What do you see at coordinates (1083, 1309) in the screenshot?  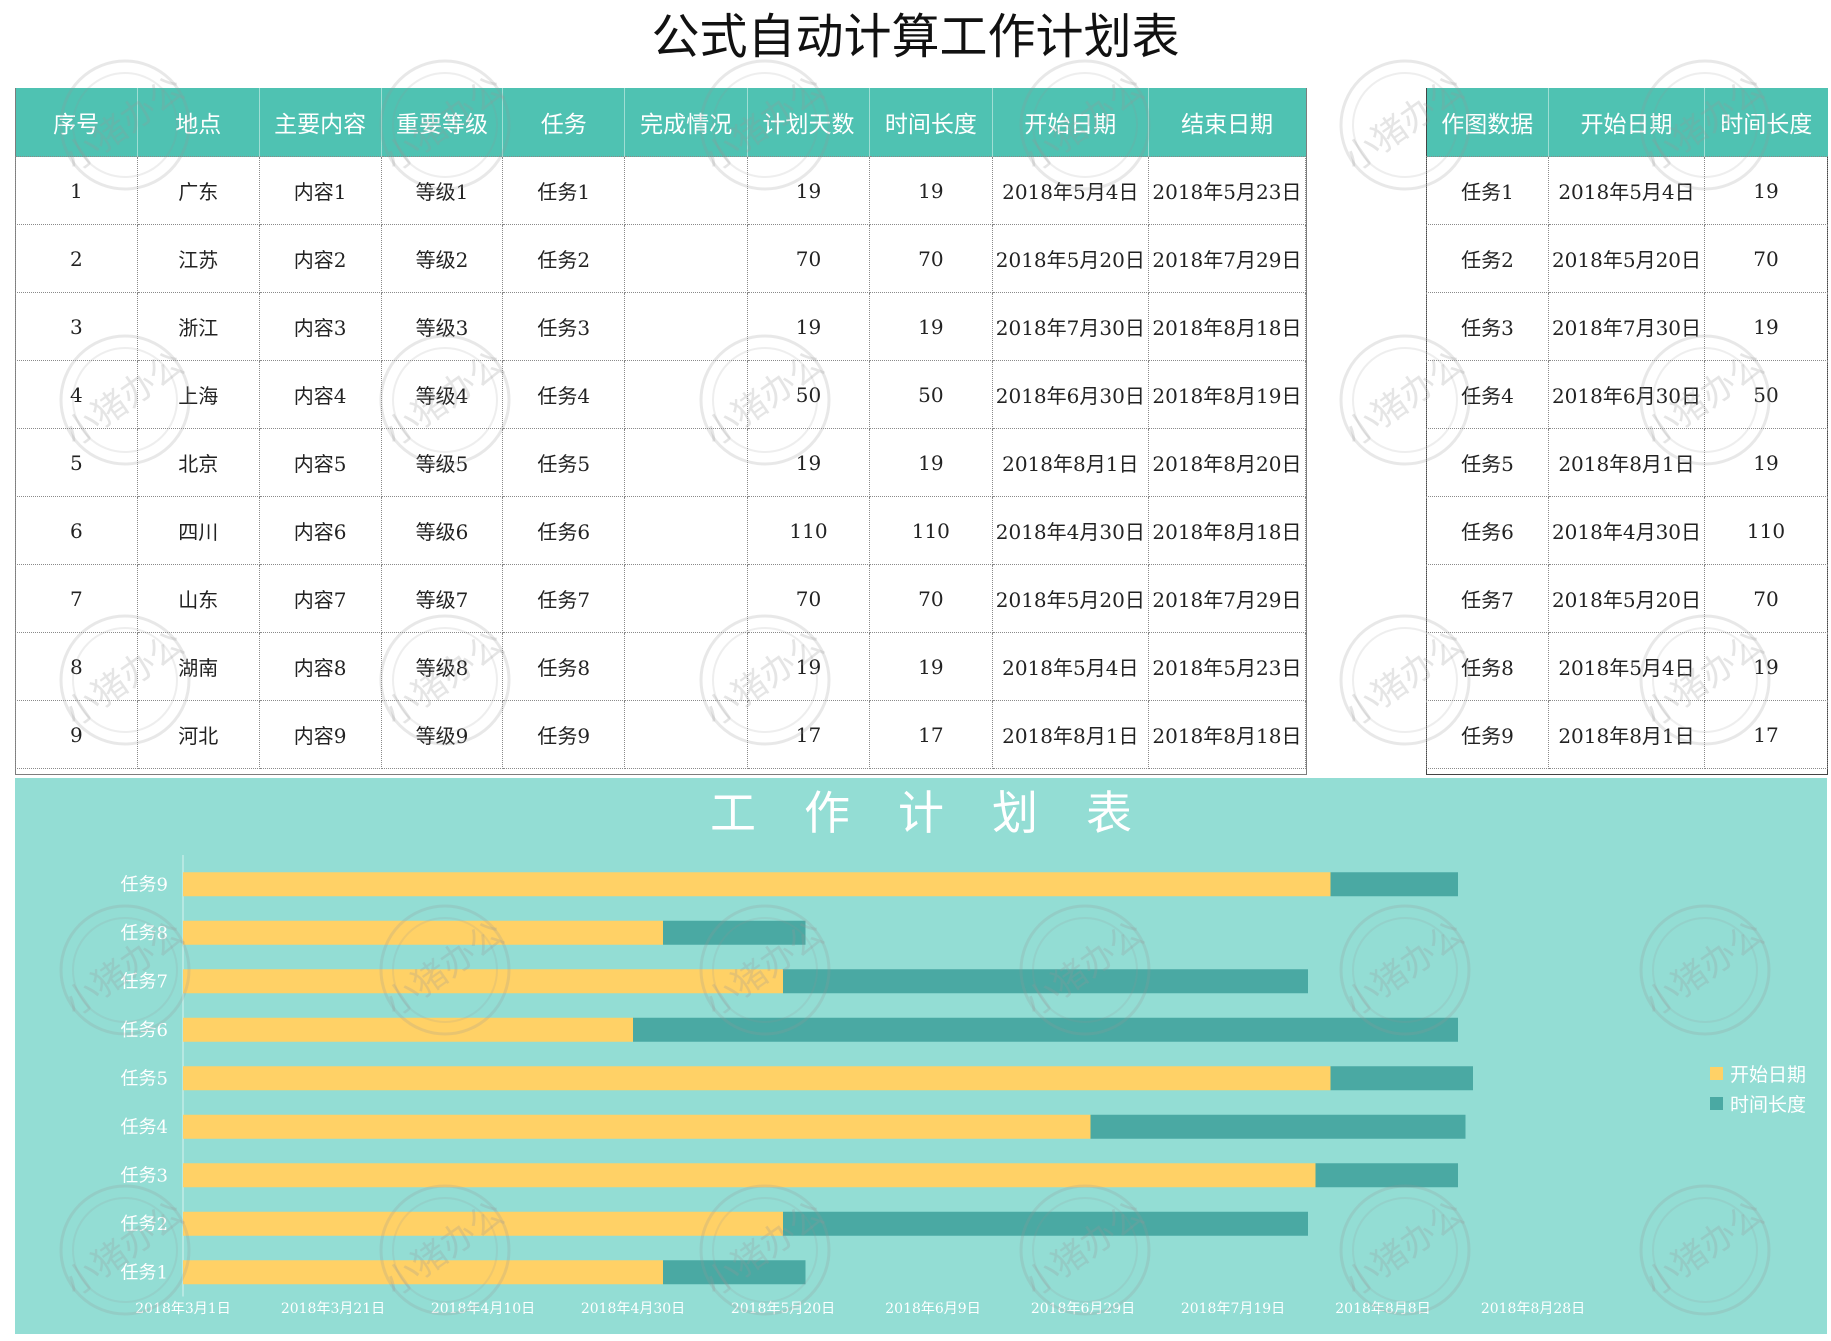 I see `x-tick-label: 2018年6月29日` at bounding box center [1083, 1309].